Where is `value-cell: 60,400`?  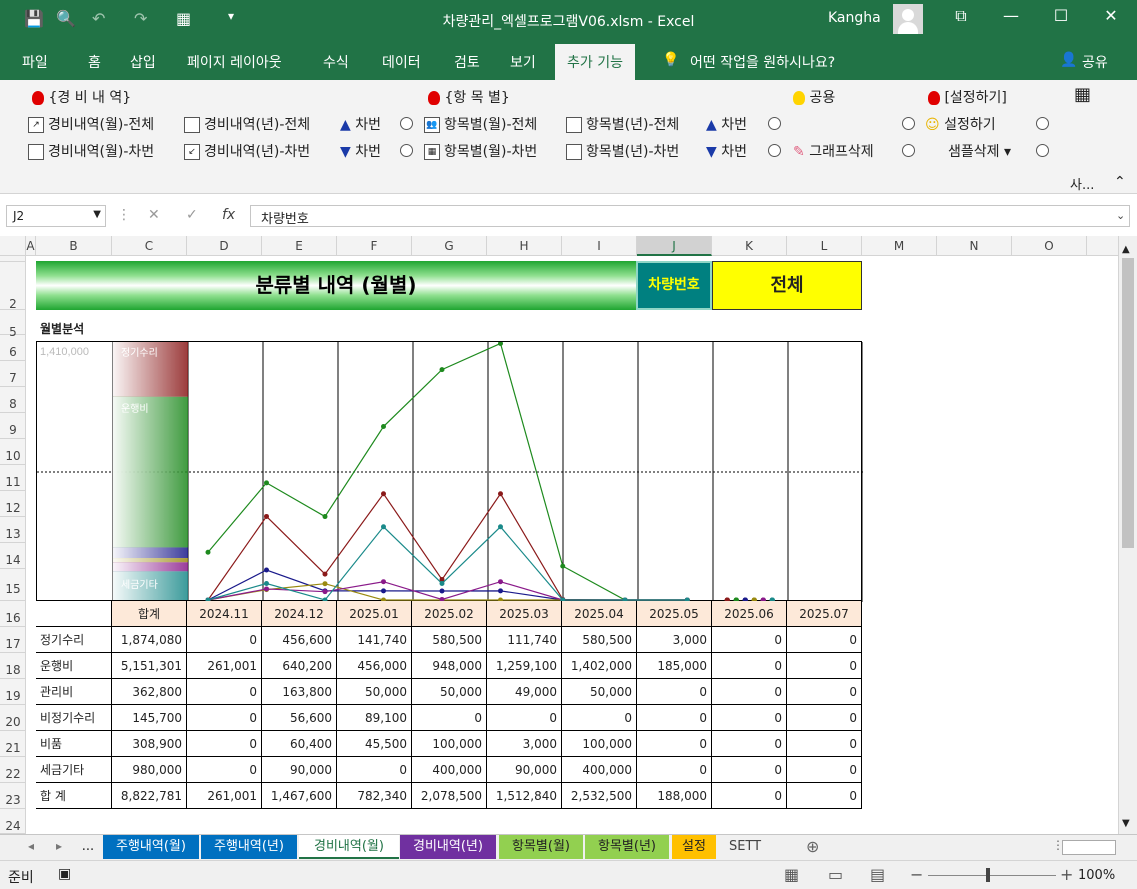
value-cell: 60,400 is located at coordinates (299, 744).